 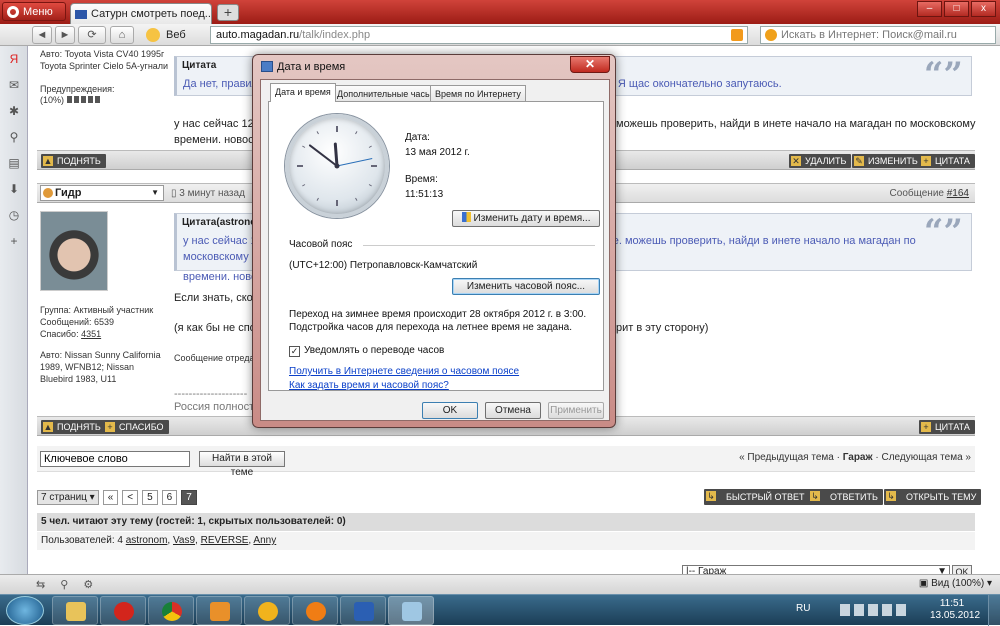 I want to click on post1-quote-button: + ЦИТАТА, so click(x=947, y=161).